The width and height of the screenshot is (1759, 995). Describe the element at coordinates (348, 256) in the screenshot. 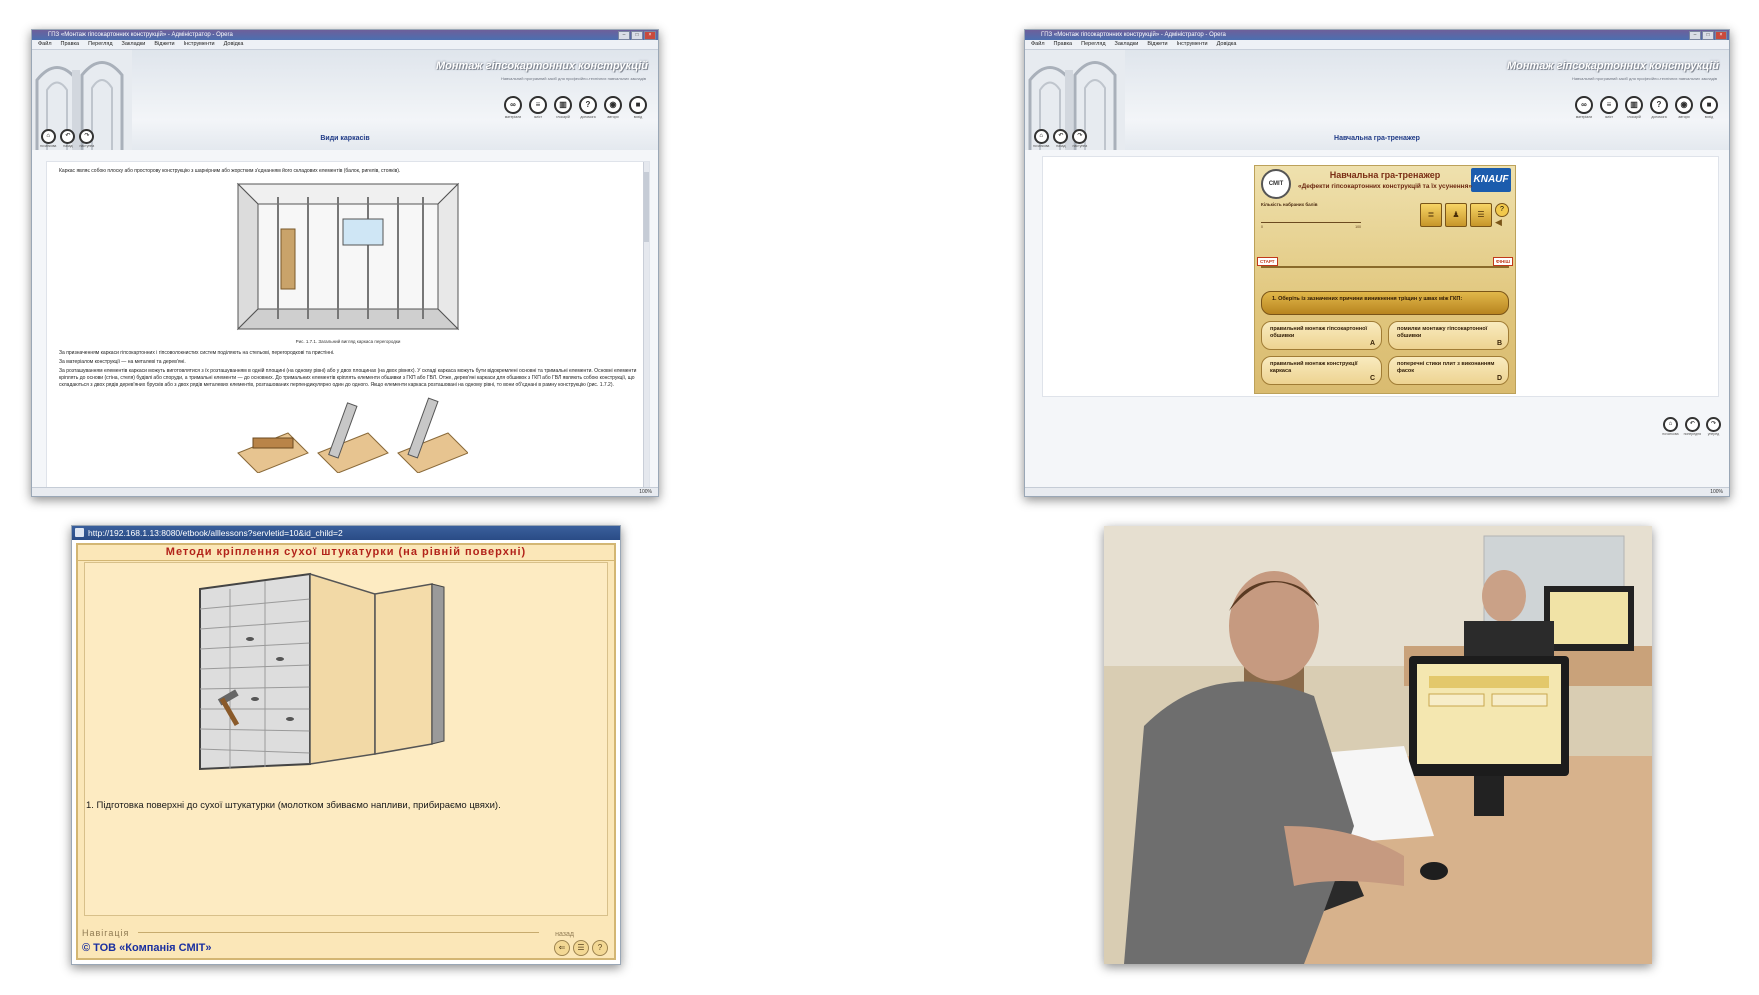

I see `partition-frame-illustration` at that location.